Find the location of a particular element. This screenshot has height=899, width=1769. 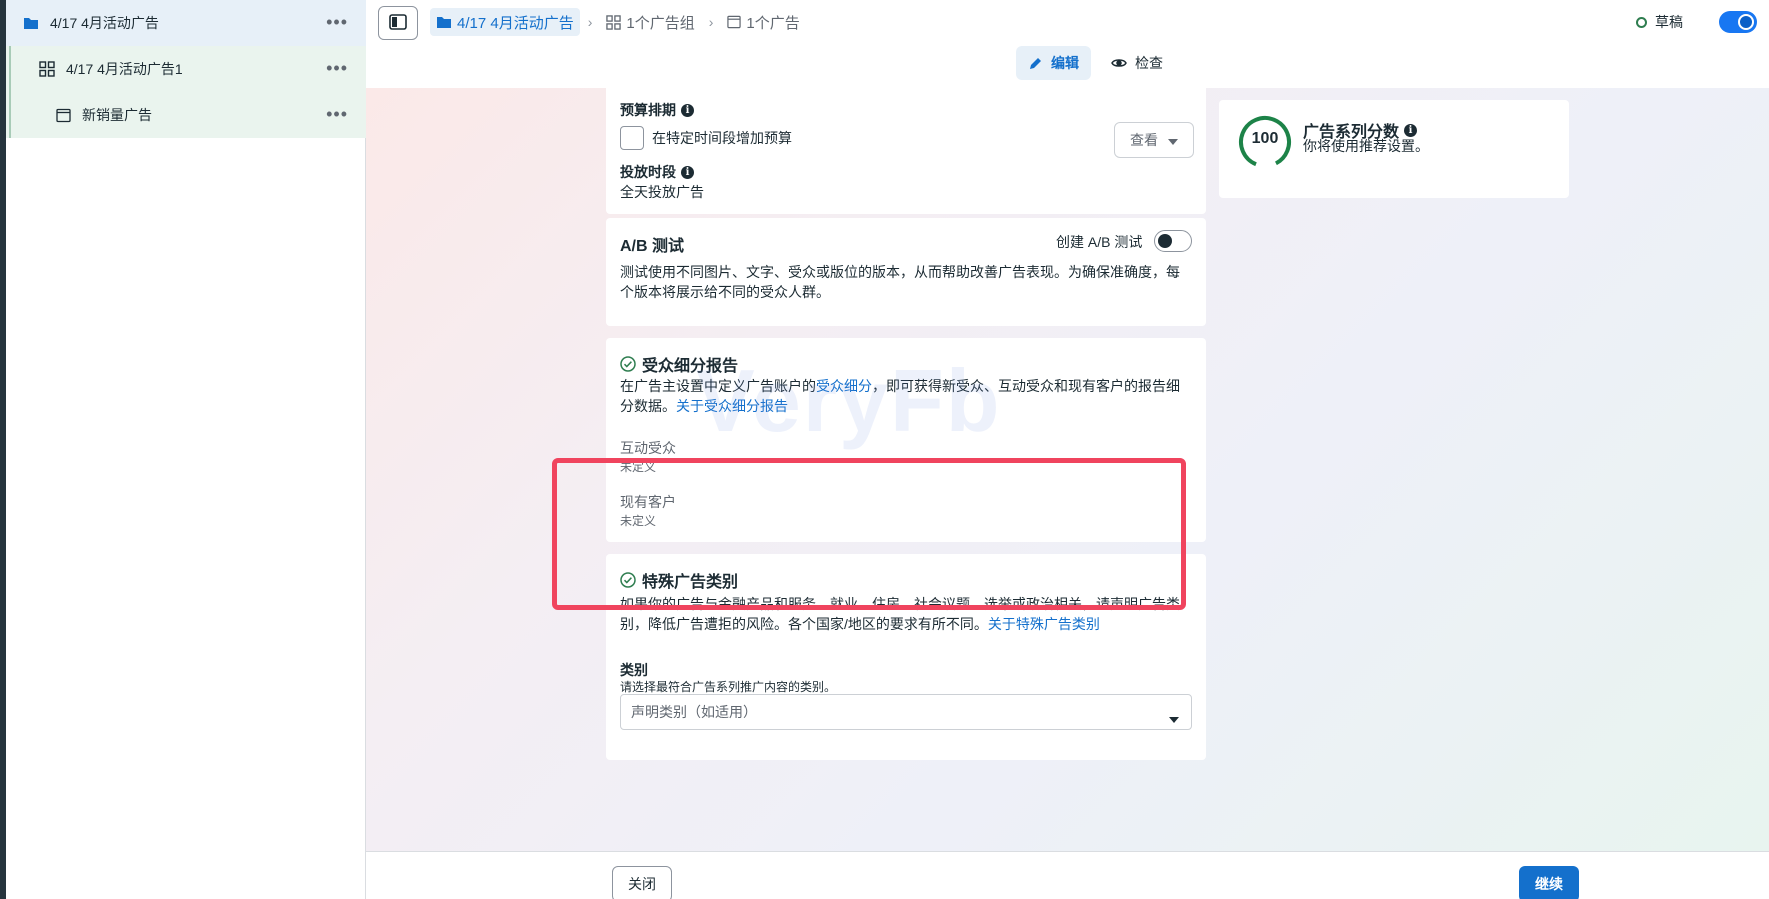

tab-review: 检查 is located at coordinates (1137, 63).